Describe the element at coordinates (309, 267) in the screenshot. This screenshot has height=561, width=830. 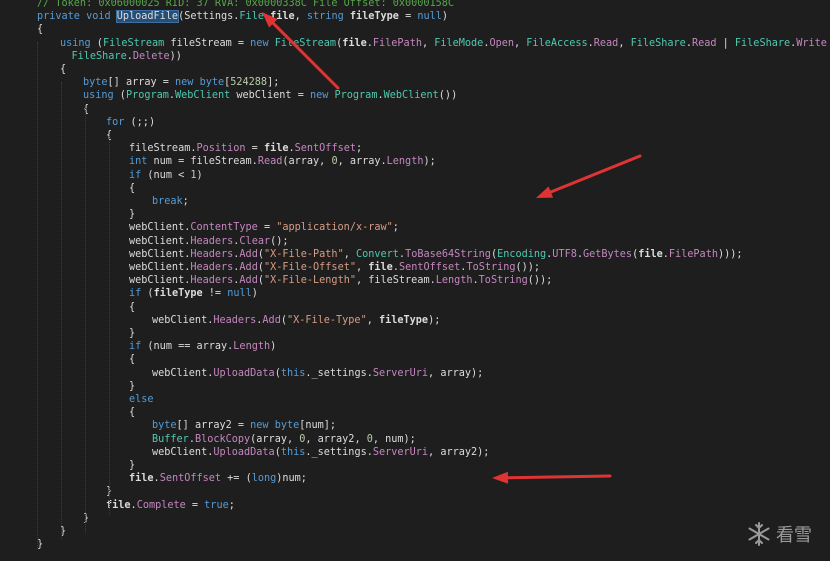
I see `code-token: "X-File-Offset"` at that location.